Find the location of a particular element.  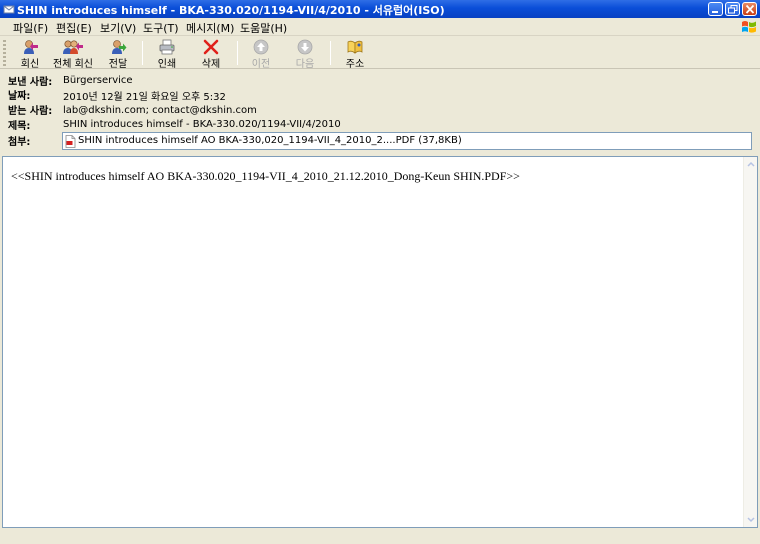

menu-file: 파일(F) is located at coordinates (30, 28).